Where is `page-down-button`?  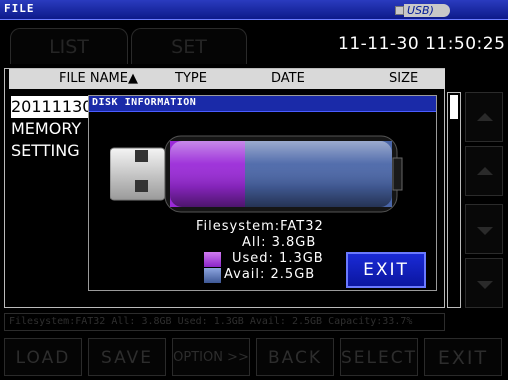
page-down-button is located at coordinates (484, 229).